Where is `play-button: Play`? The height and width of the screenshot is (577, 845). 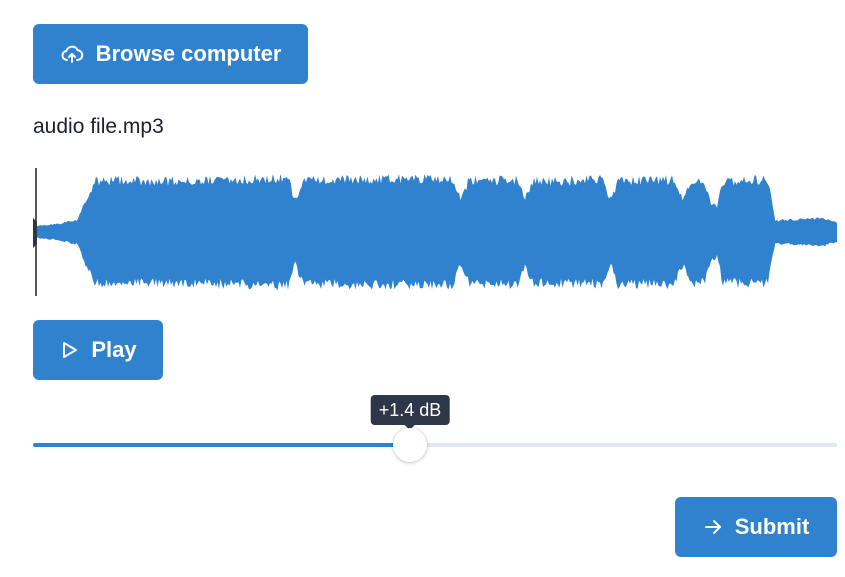 play-button: Play is located at coordinates (98, 350).